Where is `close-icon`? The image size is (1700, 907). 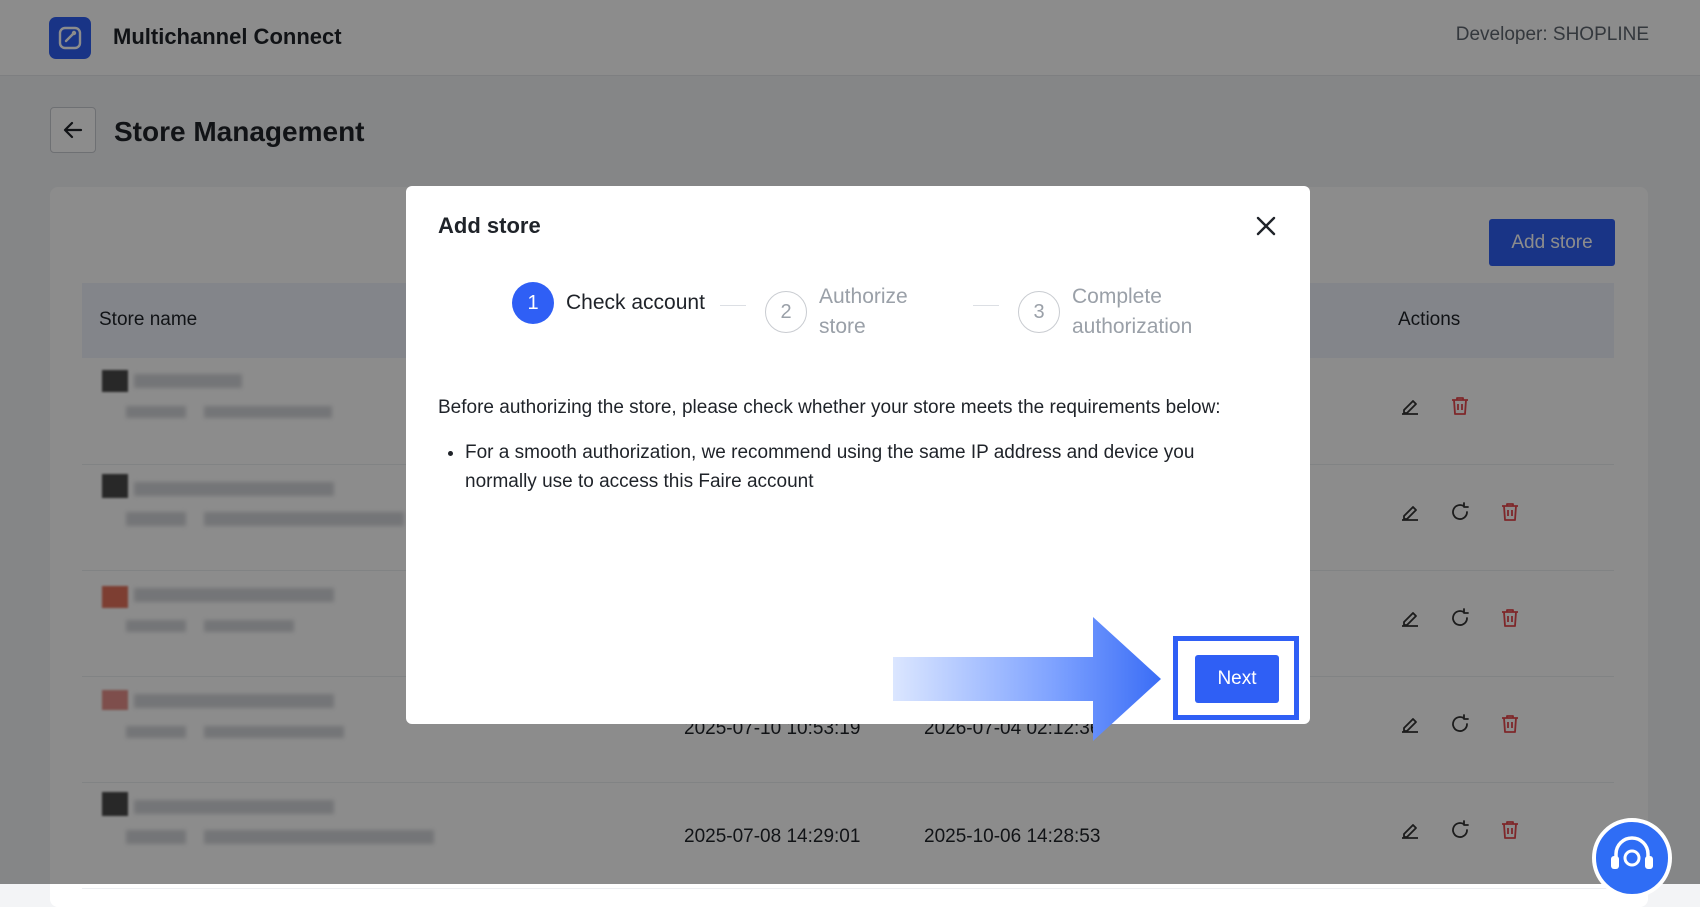
close-icon is located at coordinates (1266, 226).